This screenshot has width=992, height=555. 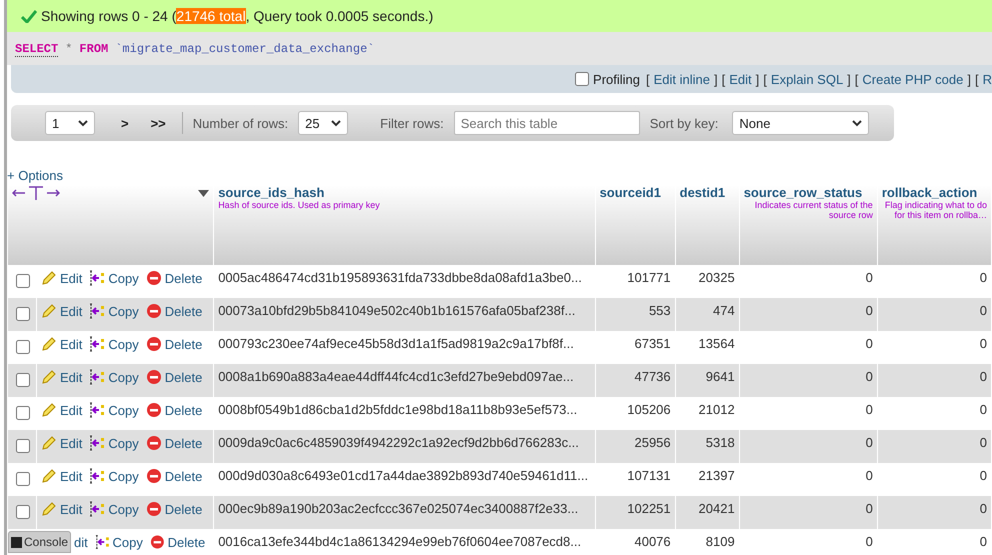 What do you see at coordinates (204, 193) in the screenshot?
I see `sort-triangle-icon` at bounding box center [204, 193].